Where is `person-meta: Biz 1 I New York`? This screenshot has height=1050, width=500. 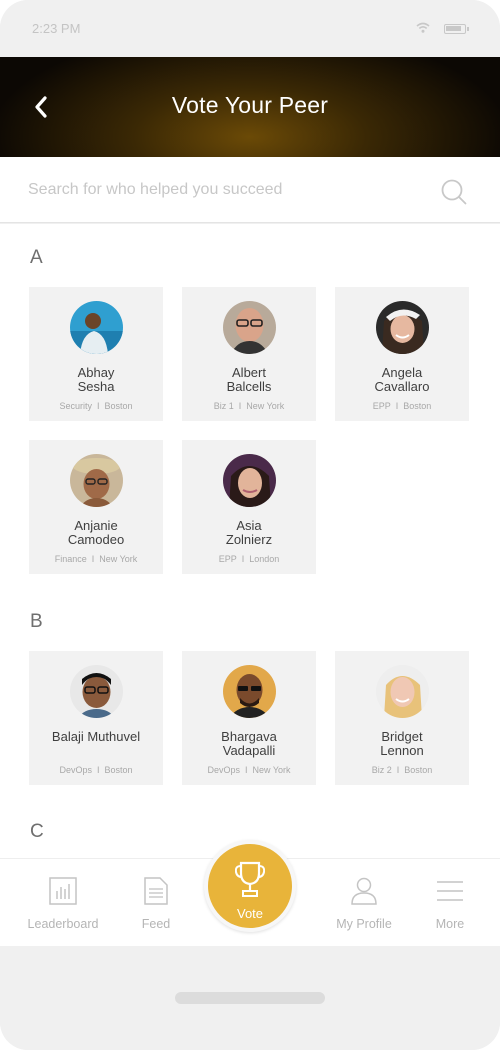
person-meta: Biz 1 I New York is located at coordinates (249, 406).